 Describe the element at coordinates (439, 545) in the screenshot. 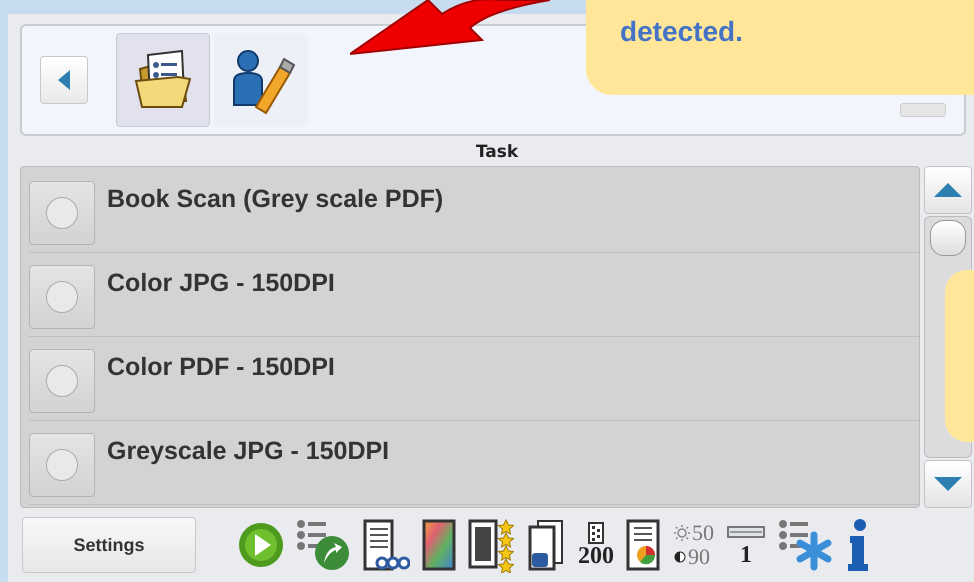

I see `color-gradient-icon` at that location.